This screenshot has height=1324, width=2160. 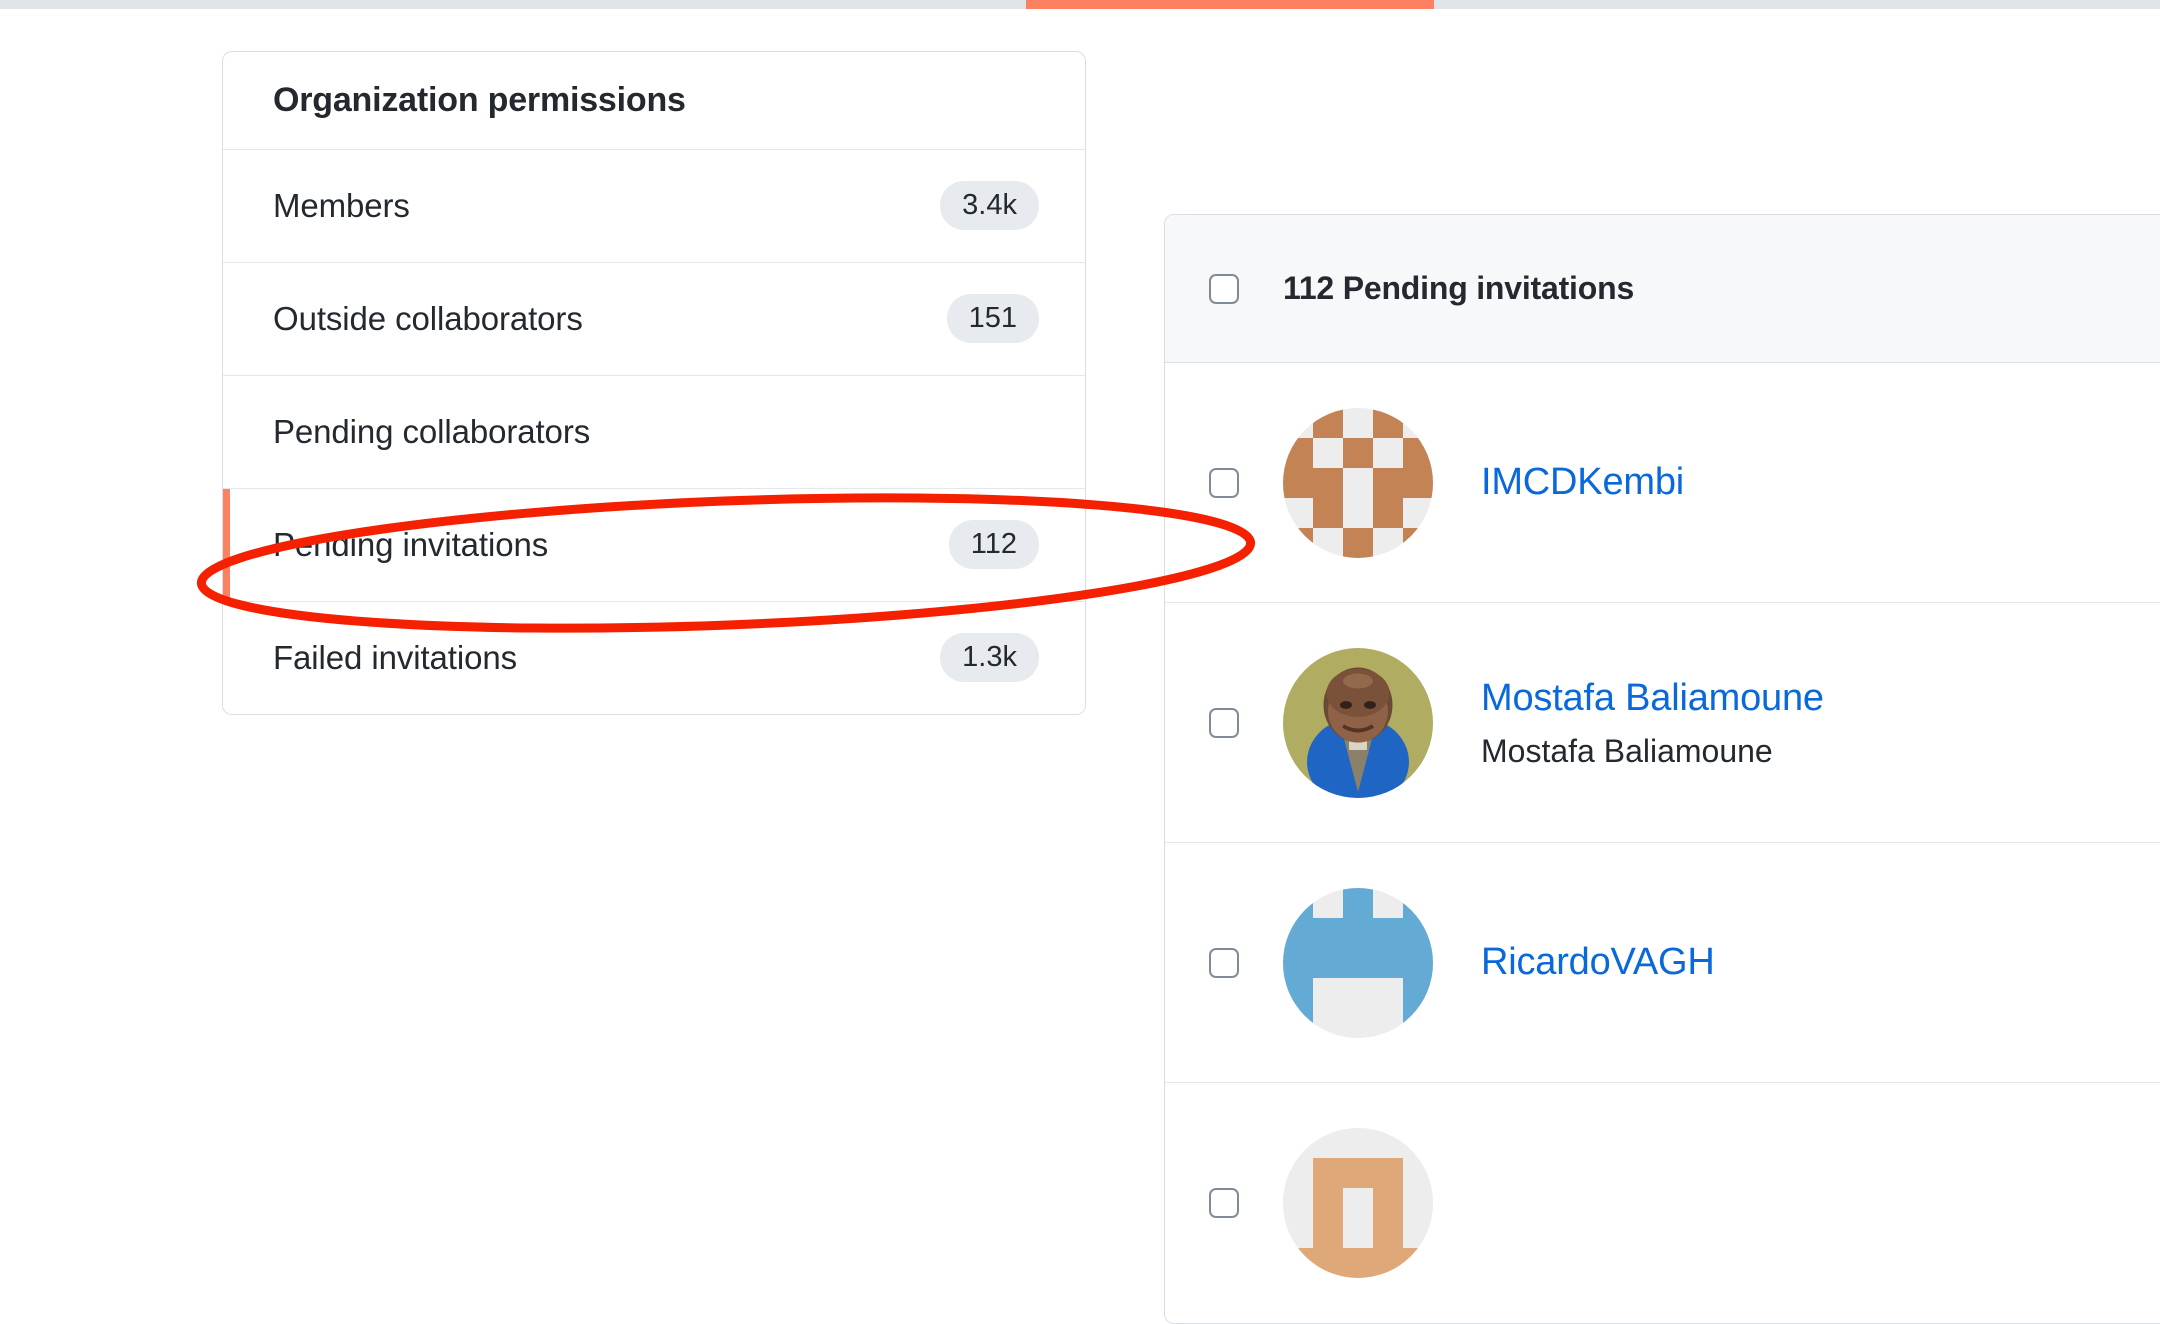 I want to click on invitation-login-link: IMCDKembi, so click(x=1582, y=483).